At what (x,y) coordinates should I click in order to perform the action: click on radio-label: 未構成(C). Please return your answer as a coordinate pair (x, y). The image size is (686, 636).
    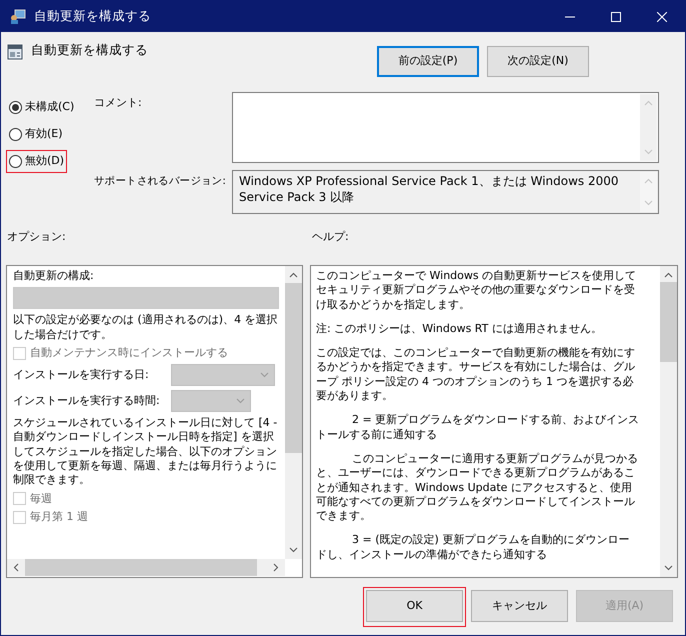
    Looking at the image, I should click on (49, 107).